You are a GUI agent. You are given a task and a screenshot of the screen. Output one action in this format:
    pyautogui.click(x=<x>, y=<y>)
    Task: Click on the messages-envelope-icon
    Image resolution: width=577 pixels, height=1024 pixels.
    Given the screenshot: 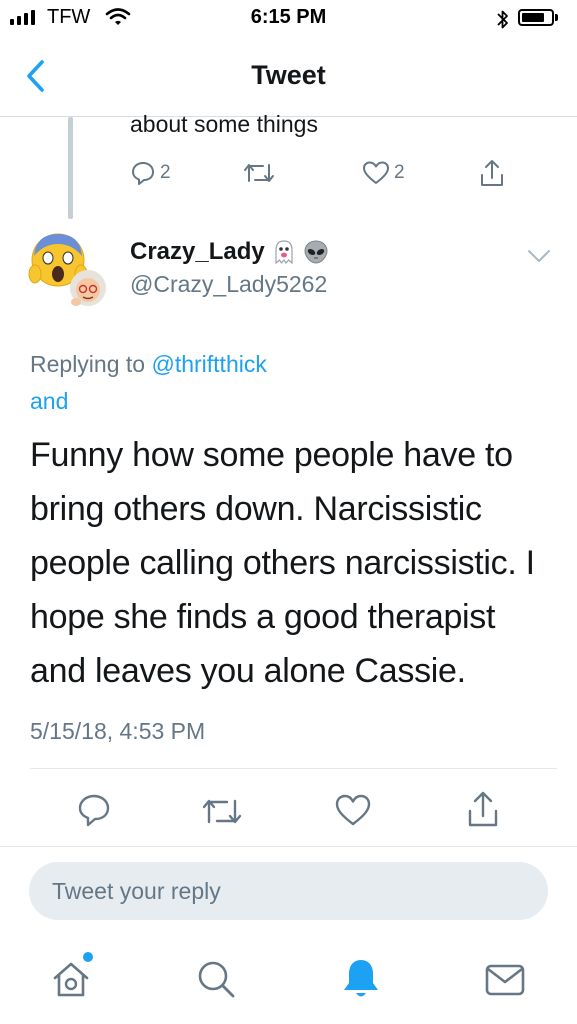 What is the action you would take?
    pyautogui.click(x=505, y=980)
    